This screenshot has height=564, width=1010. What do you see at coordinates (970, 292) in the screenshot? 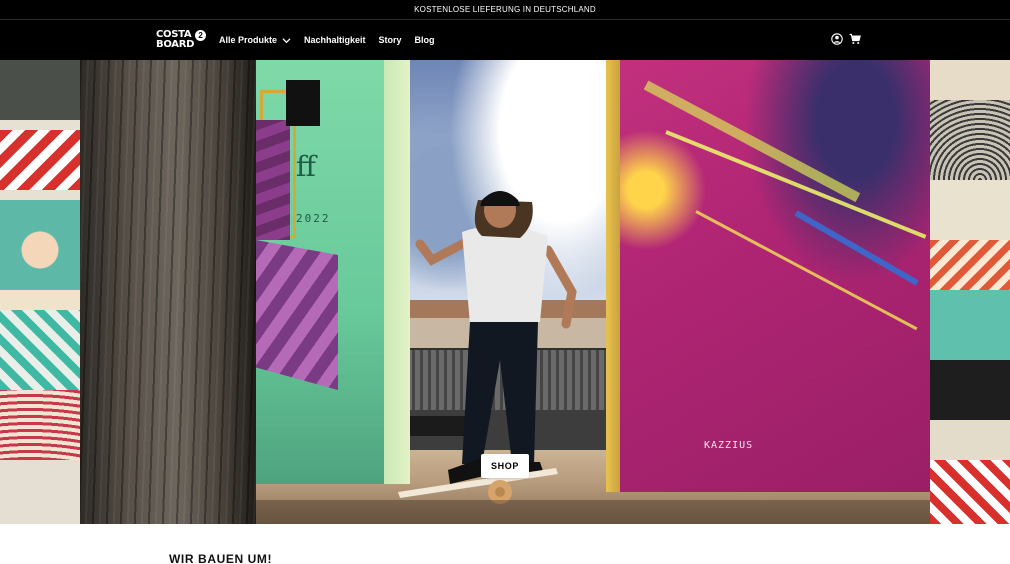
I see `collage-image-right` at bounding box center [970, 292].